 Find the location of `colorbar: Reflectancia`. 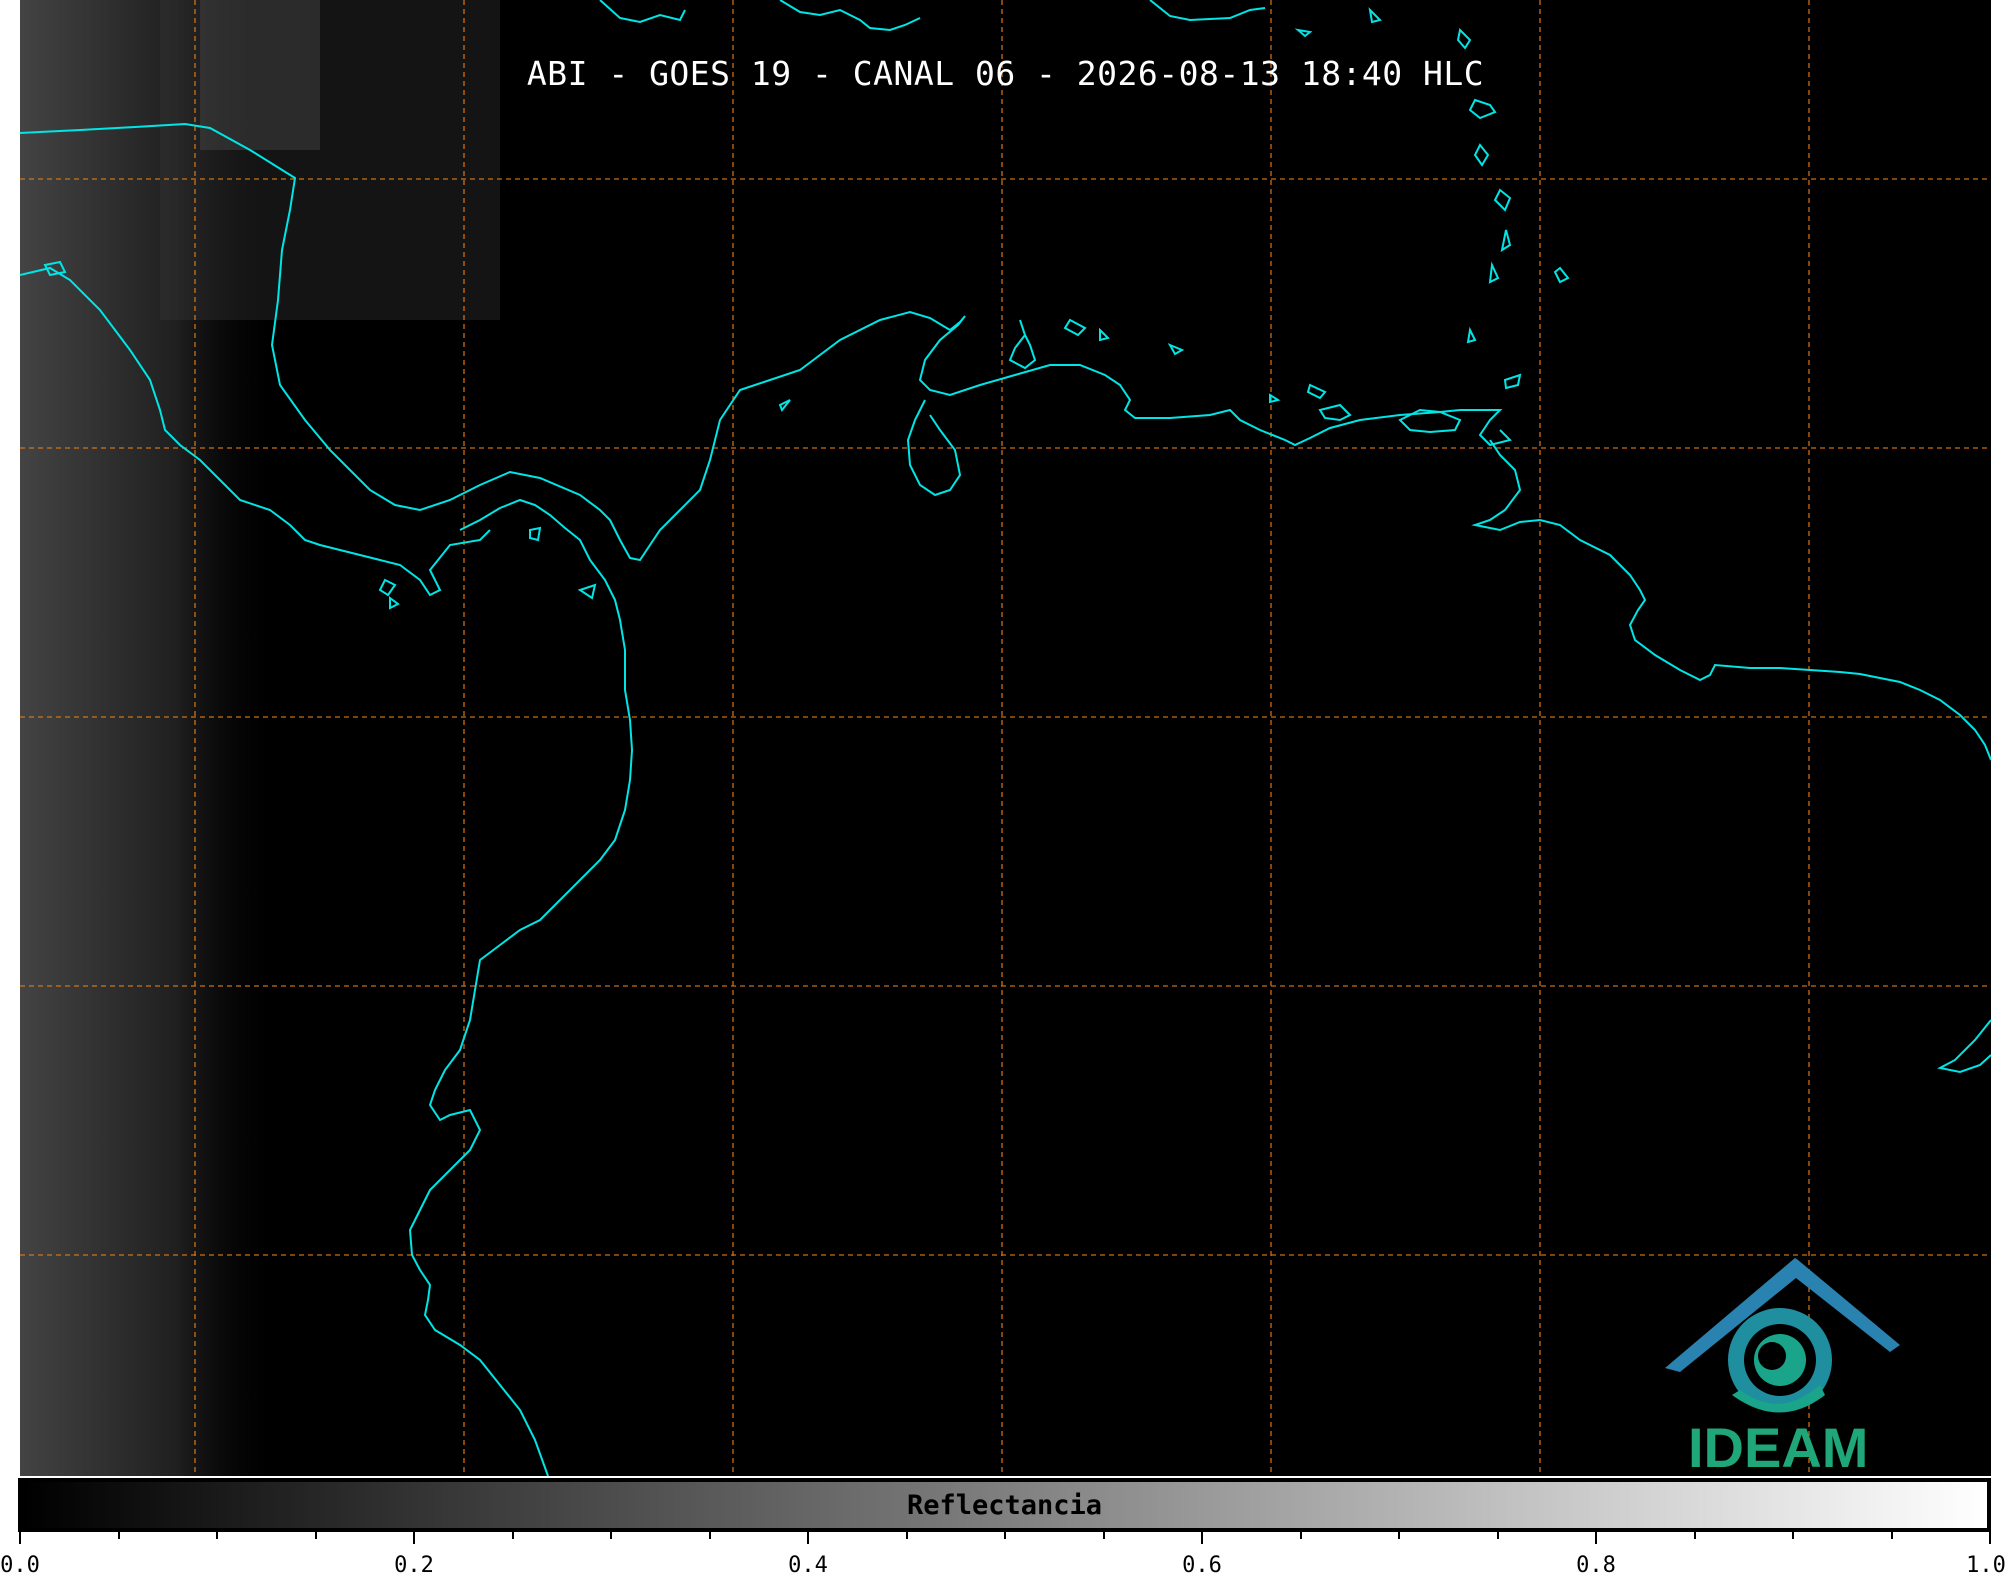

colorbar: Reflectancia is located at coordinates (1004, 1505).